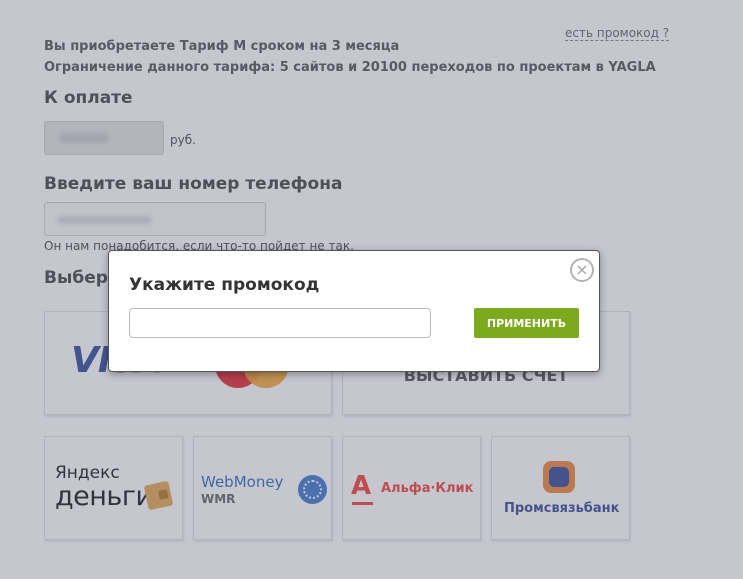 This screenshot has height=579, width=743. I want to click on promo-code-input, so click(280, 323).